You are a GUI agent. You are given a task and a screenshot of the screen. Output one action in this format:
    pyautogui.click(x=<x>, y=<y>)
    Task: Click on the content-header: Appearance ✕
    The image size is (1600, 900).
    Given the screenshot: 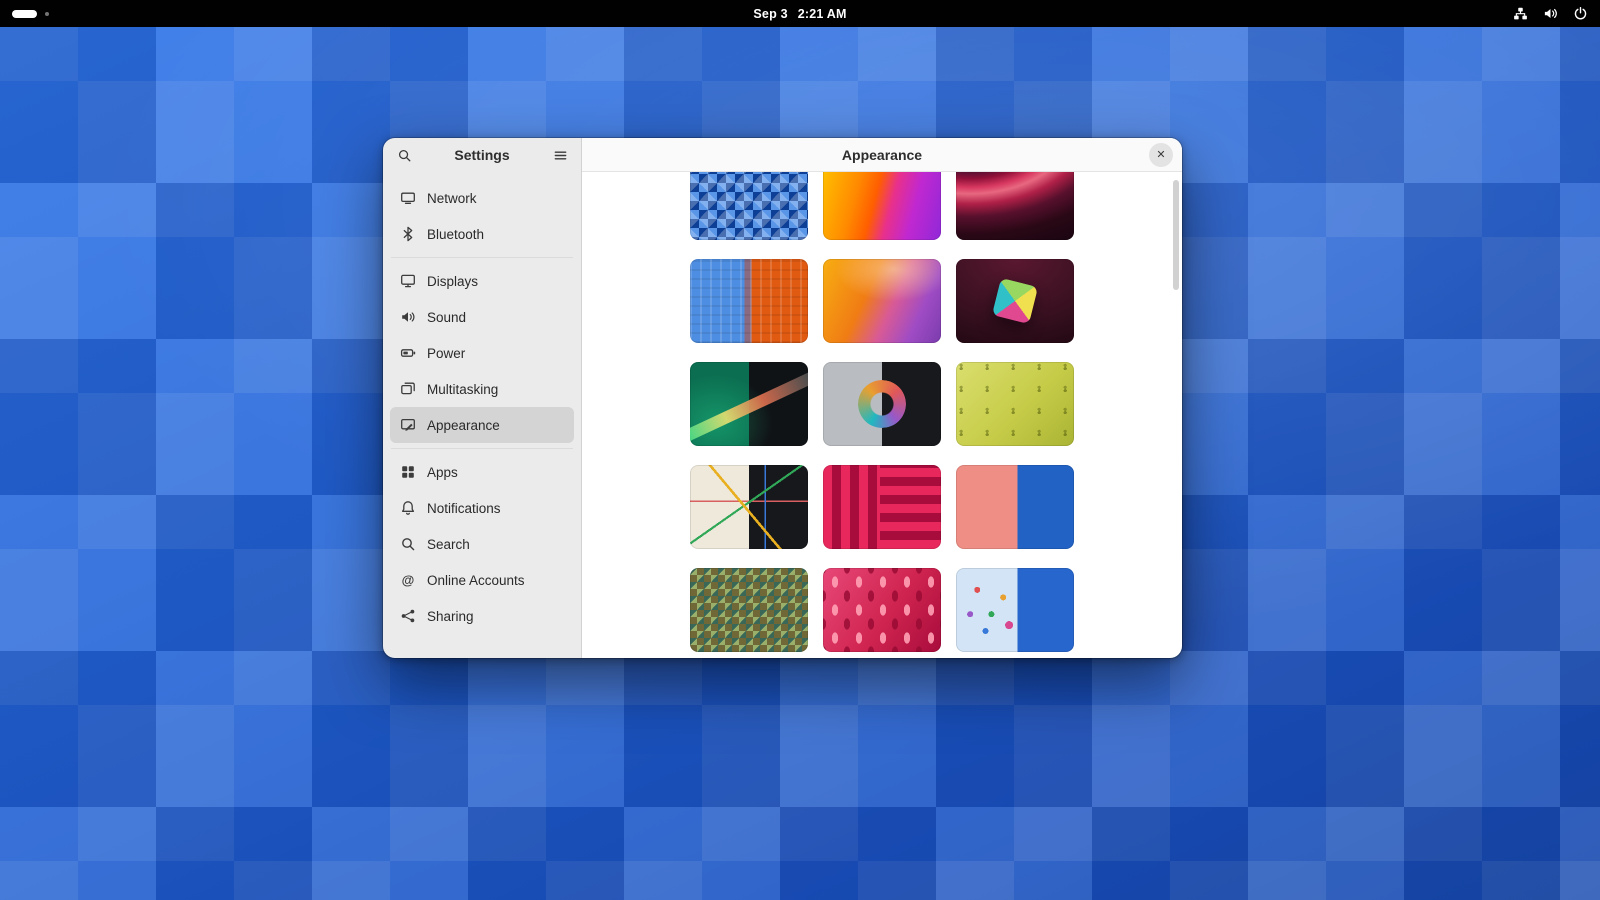 What is the action you would take?
    pyautogui.click(x=882, y=155)
    